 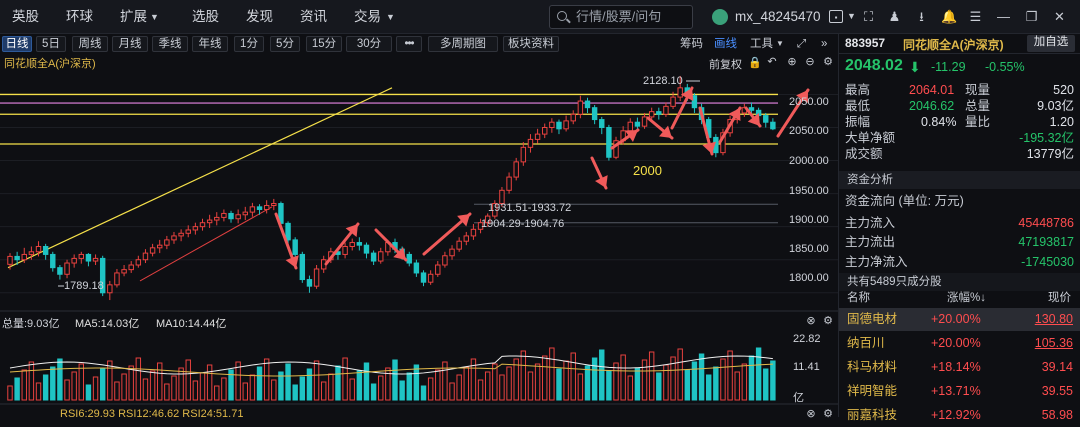 I want to click on table-row: 纳百川 +20.00% 105.36, so click(x=959, y=343).